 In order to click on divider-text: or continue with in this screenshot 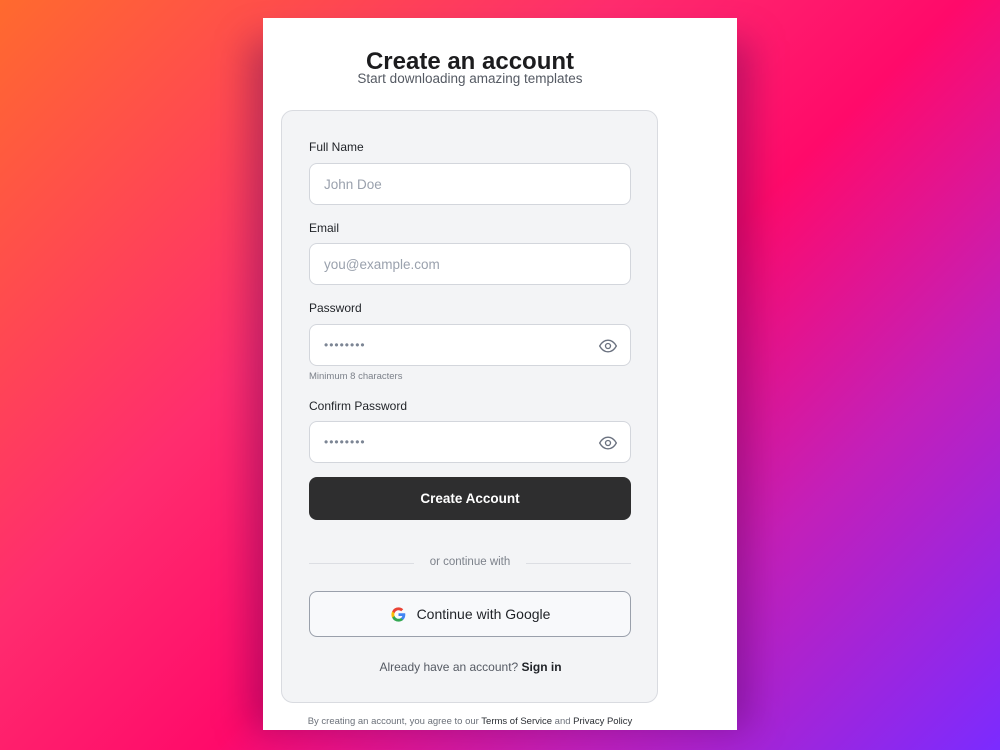, I will do `click(470, 562)`.